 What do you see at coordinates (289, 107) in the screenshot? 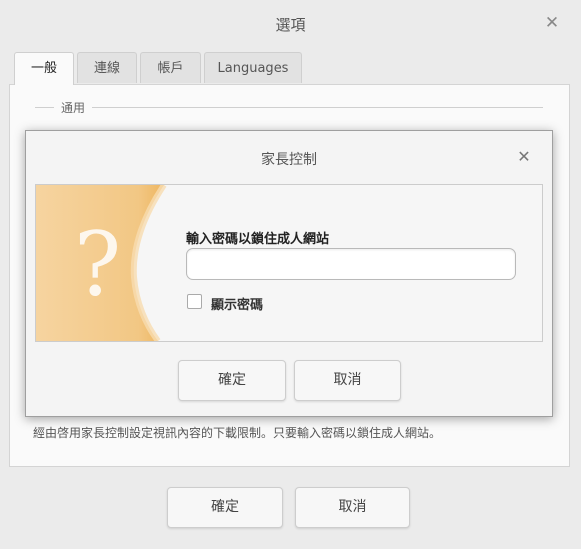
I see `group-divider` at bounding box center [289, 107].